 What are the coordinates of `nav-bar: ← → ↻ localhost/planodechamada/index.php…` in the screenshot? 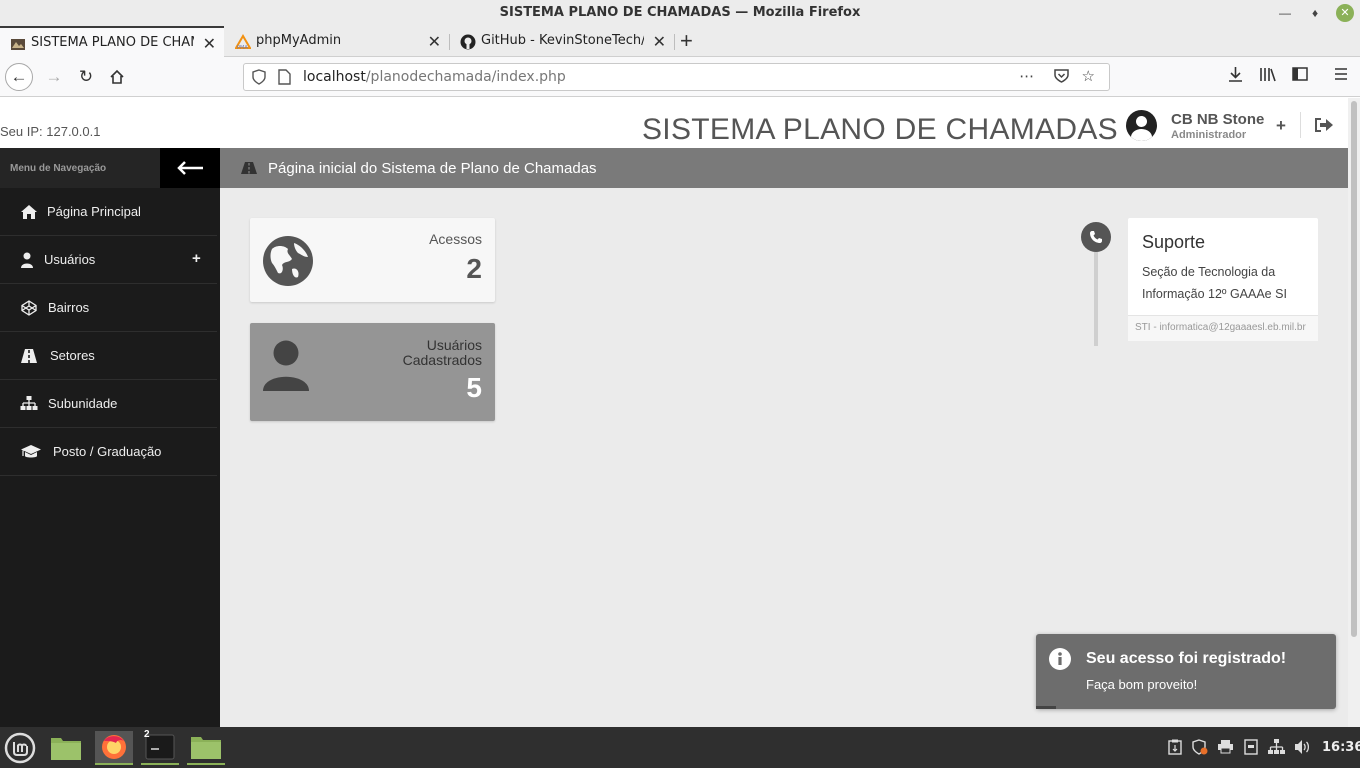 It's located at (680, 77).